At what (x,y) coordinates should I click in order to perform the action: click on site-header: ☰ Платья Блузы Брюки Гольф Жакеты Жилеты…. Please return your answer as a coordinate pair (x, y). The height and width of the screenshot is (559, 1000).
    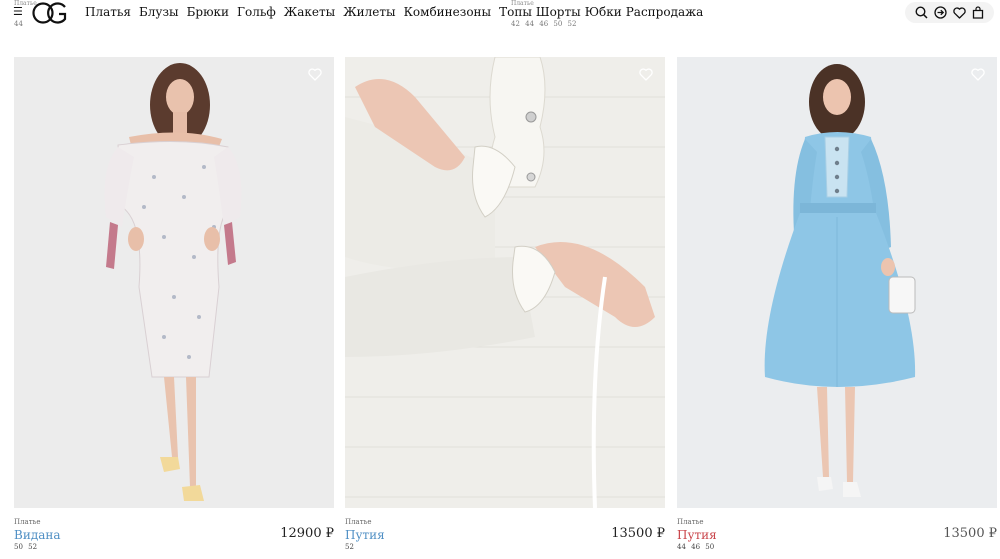
    Looking at the image, I should click on (500, 13).